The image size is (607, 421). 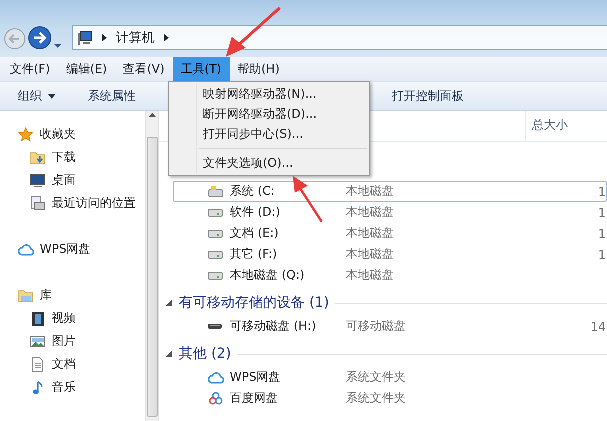 What do you see at coordinates (390, 233) in the screenshot?
I see `drive-row: 文档 (E:) 本地磁盘 1` at bounding box center [390, 233].